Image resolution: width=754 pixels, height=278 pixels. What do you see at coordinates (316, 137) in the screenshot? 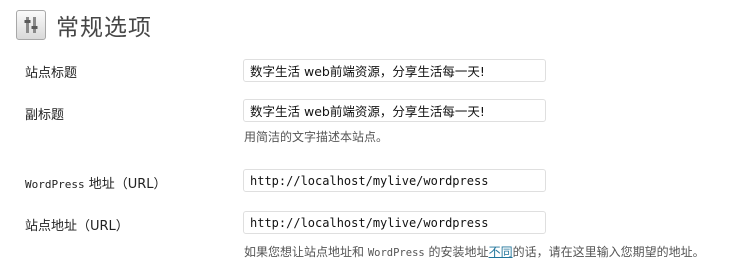
I see `tagline-description: 用简洁的文字描述本站点。` at bounding box center [316, 137].